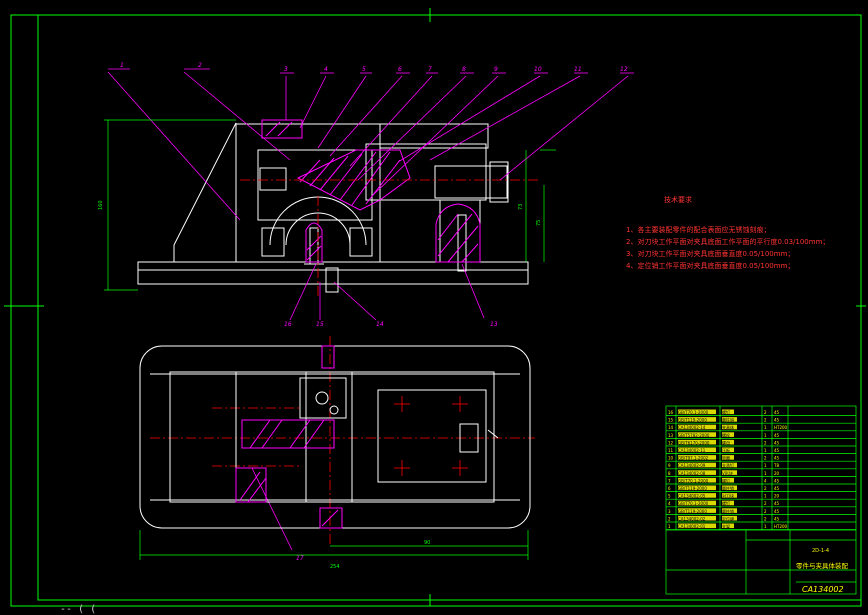 The height and width of the screenshot is (615, 868). What do you see at coordinates (726, 442) in the screenshot?
I see `bom-cell: 螺母` at bounding box center [726, 442].